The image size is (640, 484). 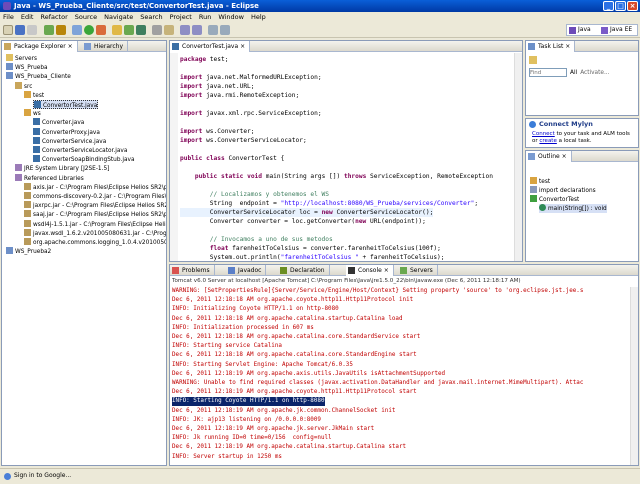 What do you see at coordinates (169, 30) in the screenshot?
I see `search-icon` at bounding box center [169, 30].